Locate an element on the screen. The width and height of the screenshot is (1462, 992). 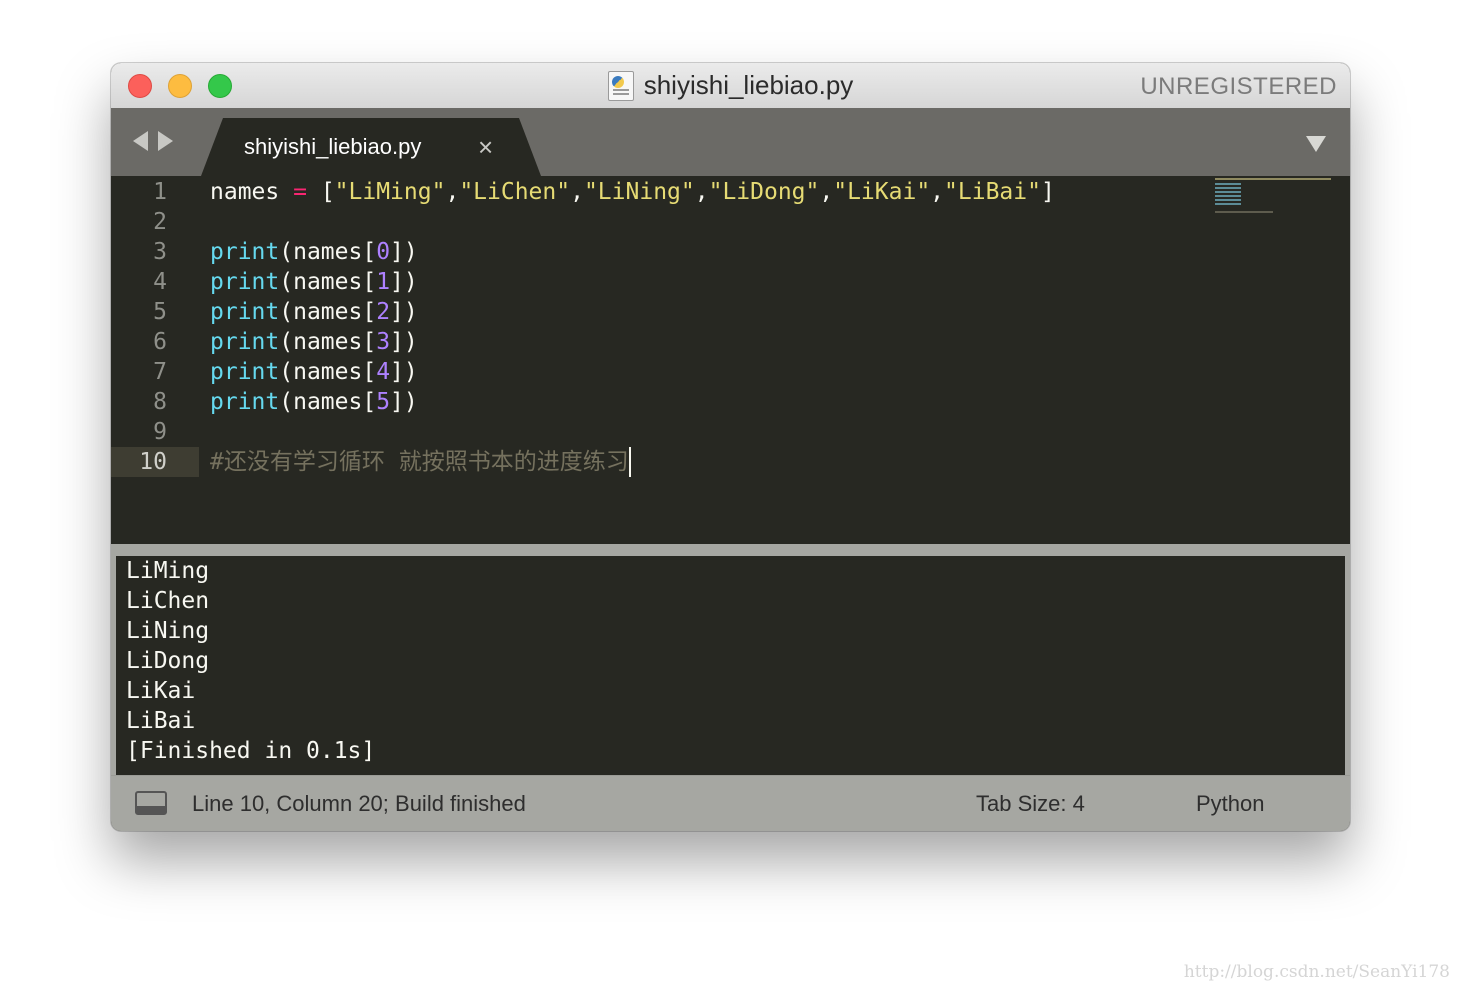
tab-size-selector: Tab Size: 4 is located at coordinates (1030, 804).